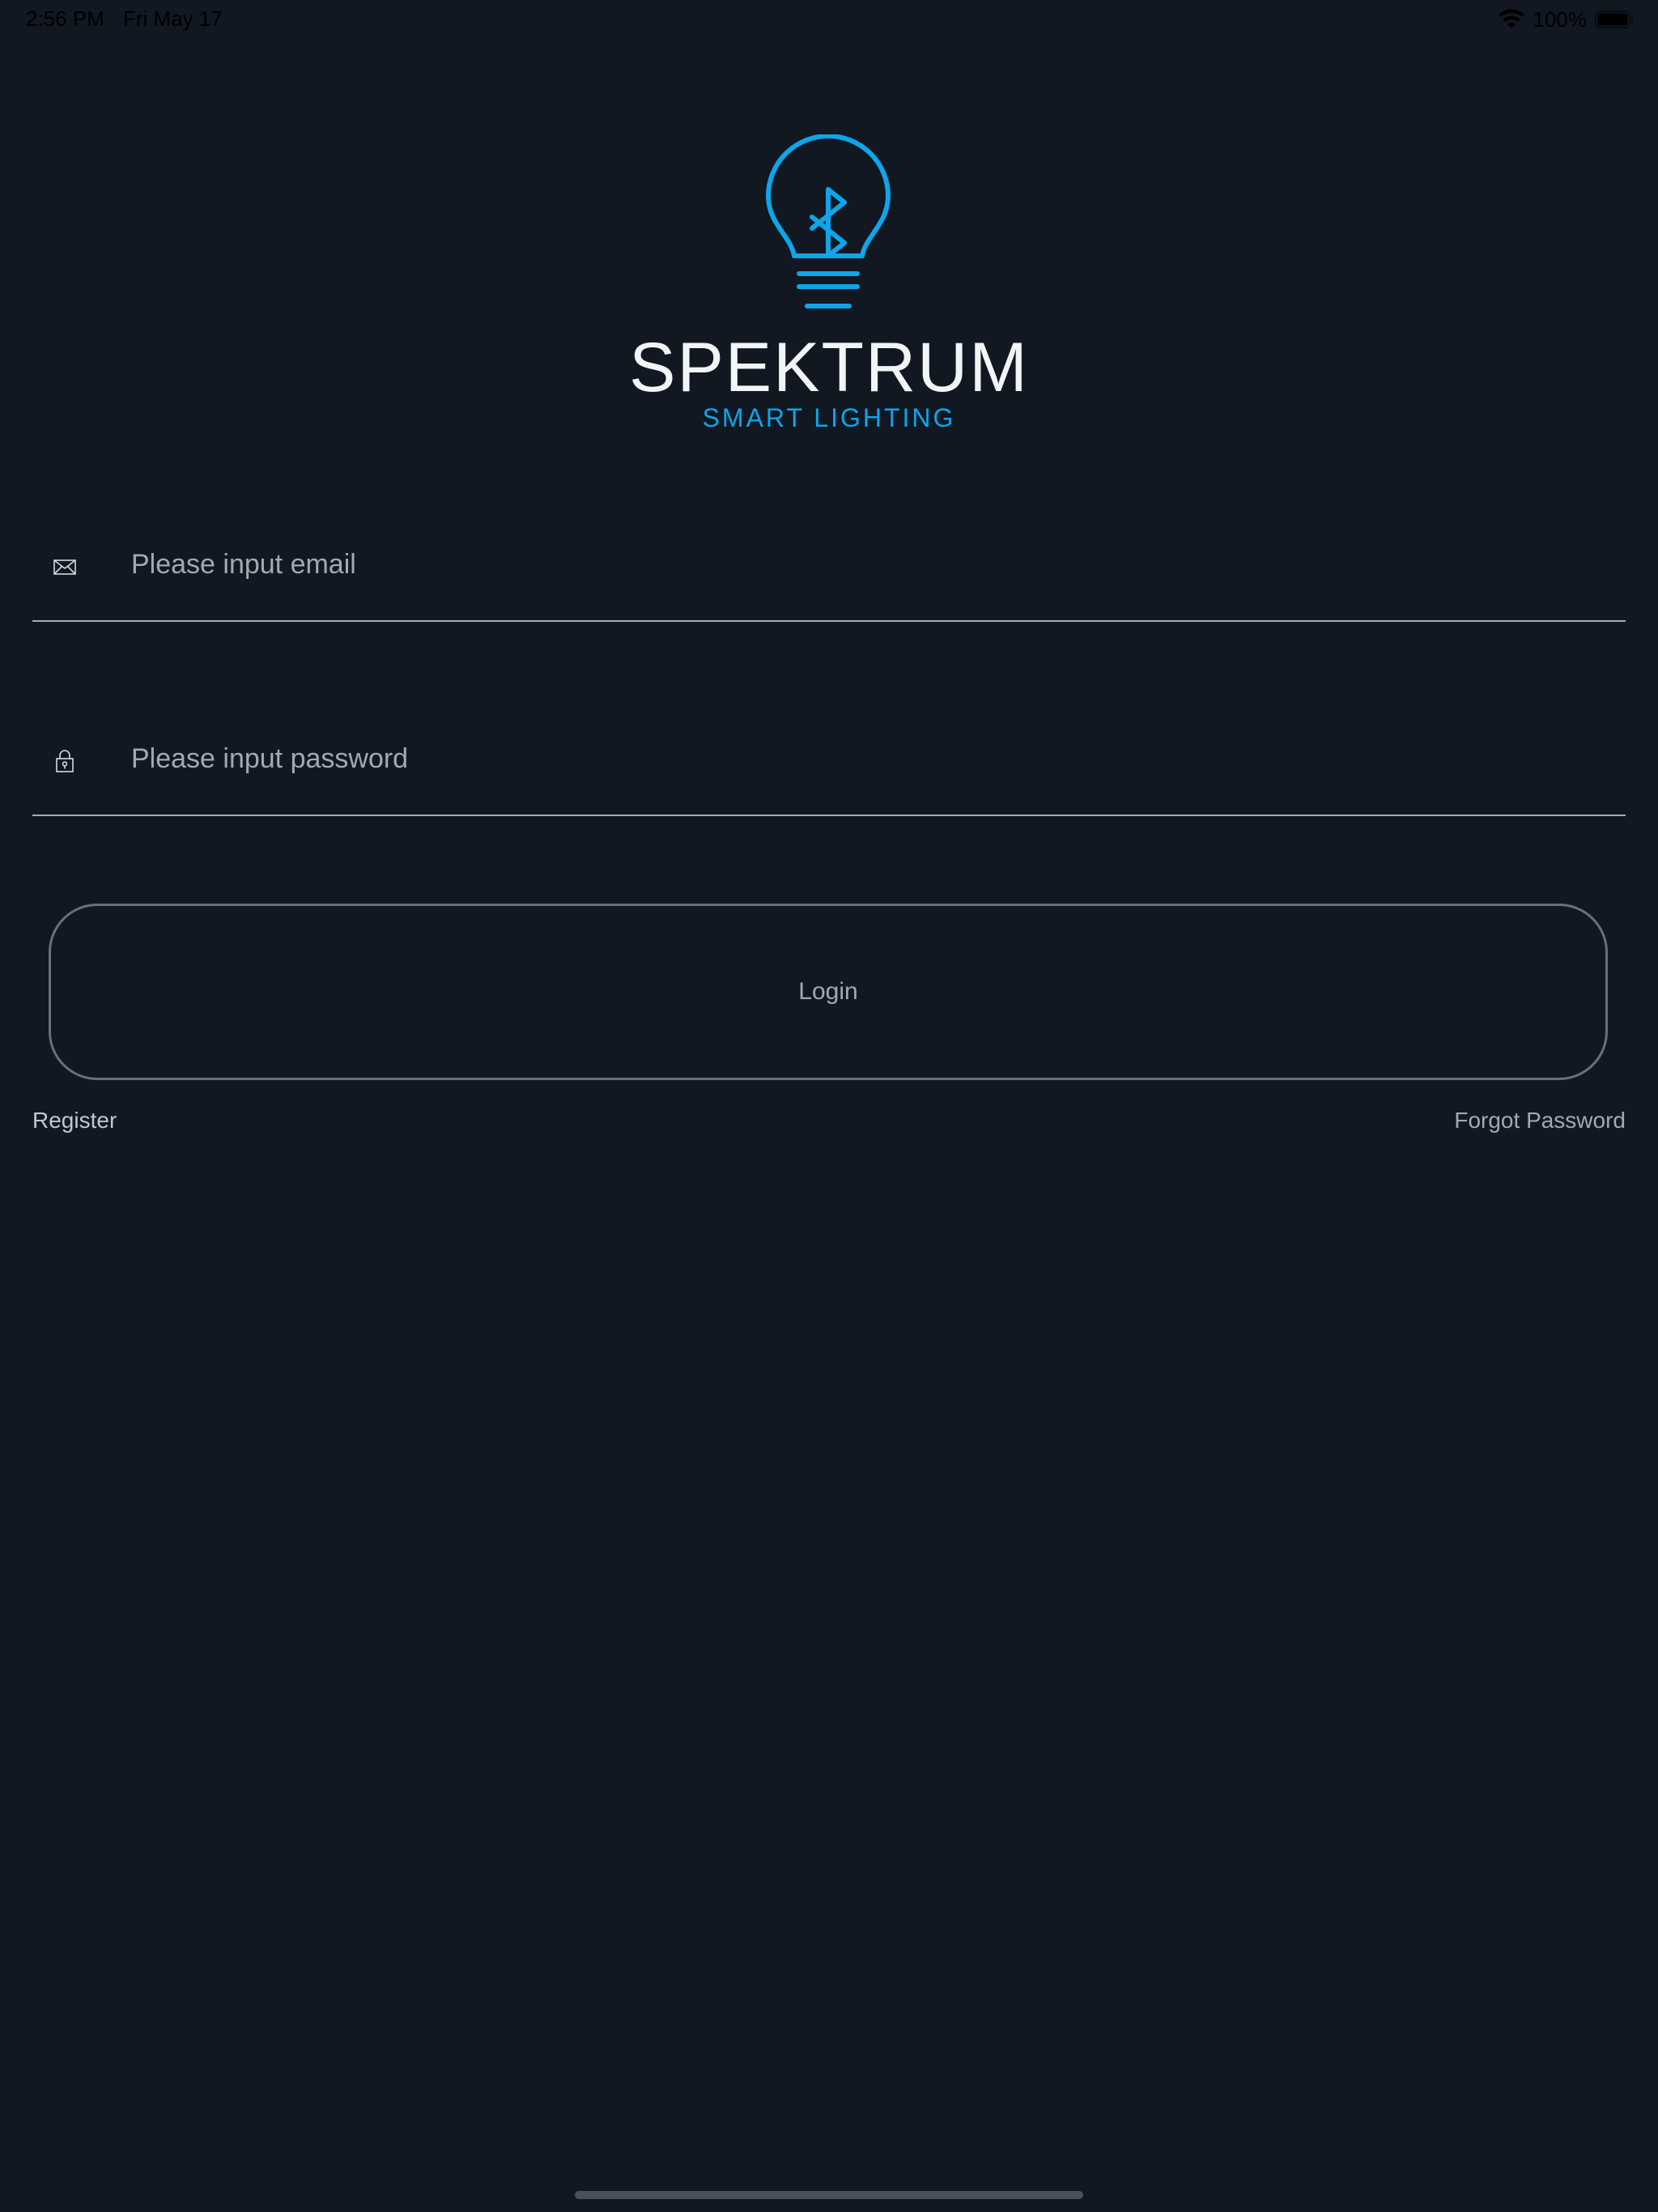 This screenshot has width=1658, height=2212. I want to click on lock-icon, so click(65, 761).